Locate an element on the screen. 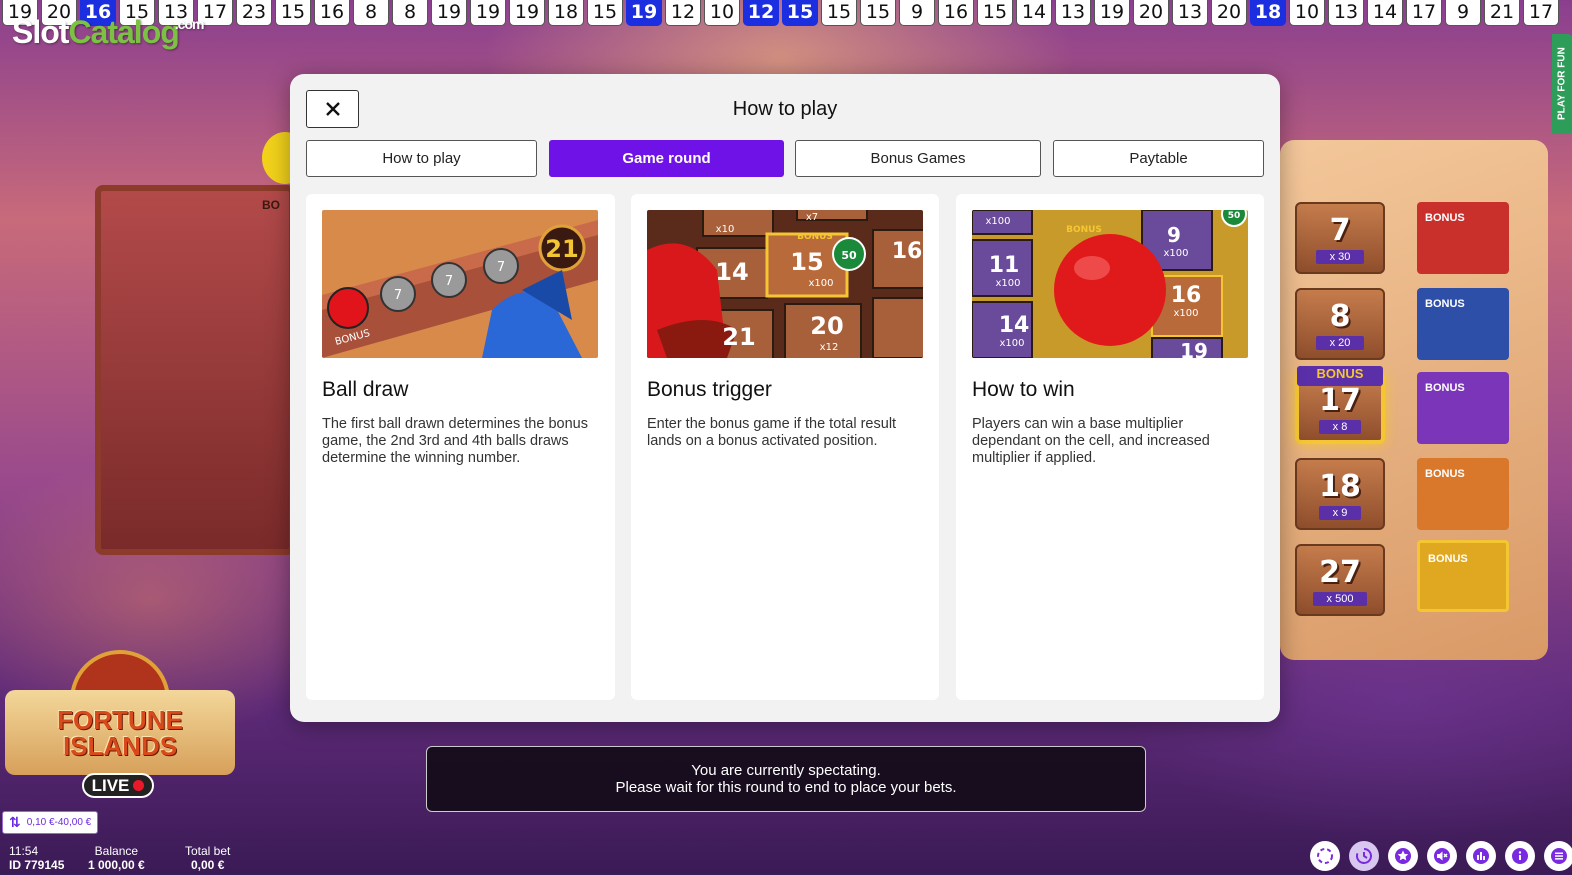 The image size is (1572, 875). history-icon is located at coordinates (1364, 856).